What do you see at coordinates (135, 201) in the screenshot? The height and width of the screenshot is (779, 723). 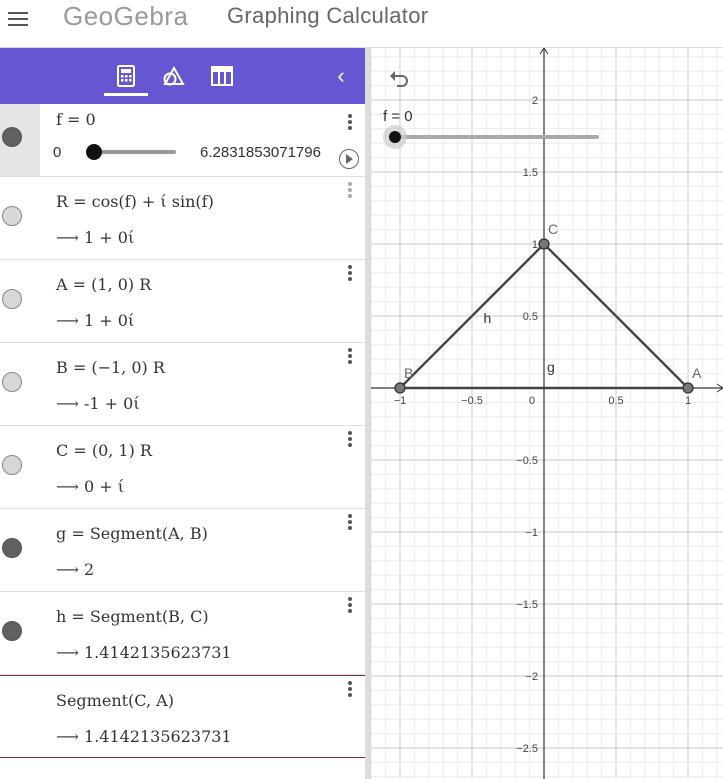 I see `item-definition: R = cos(f) + ί sin(f)` at bounding box center [135, 201].